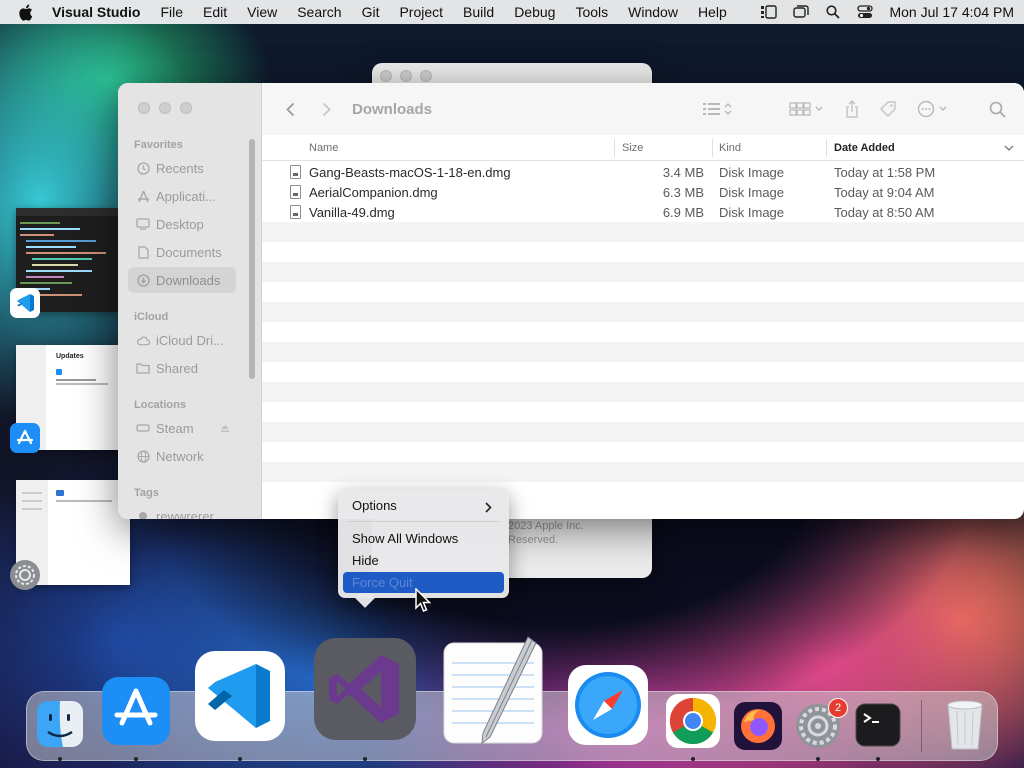  What do you see at coordinates (240, 696) in the screenshot?
I see `vscode-icon` at bounding box center [240, 696].